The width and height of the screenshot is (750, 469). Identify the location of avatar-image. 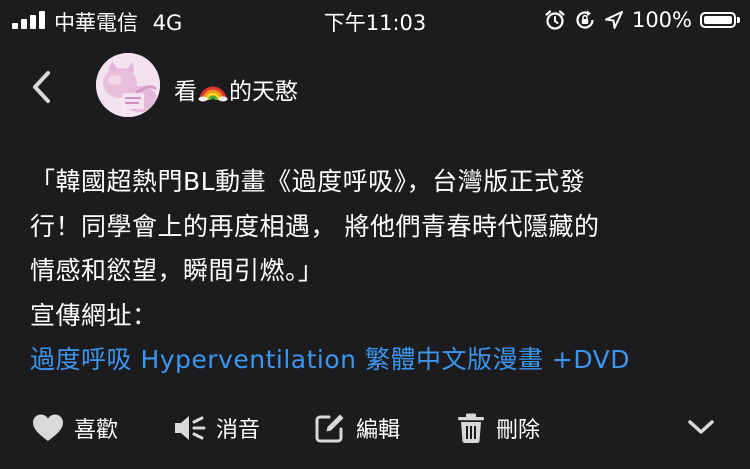
(128, 85).